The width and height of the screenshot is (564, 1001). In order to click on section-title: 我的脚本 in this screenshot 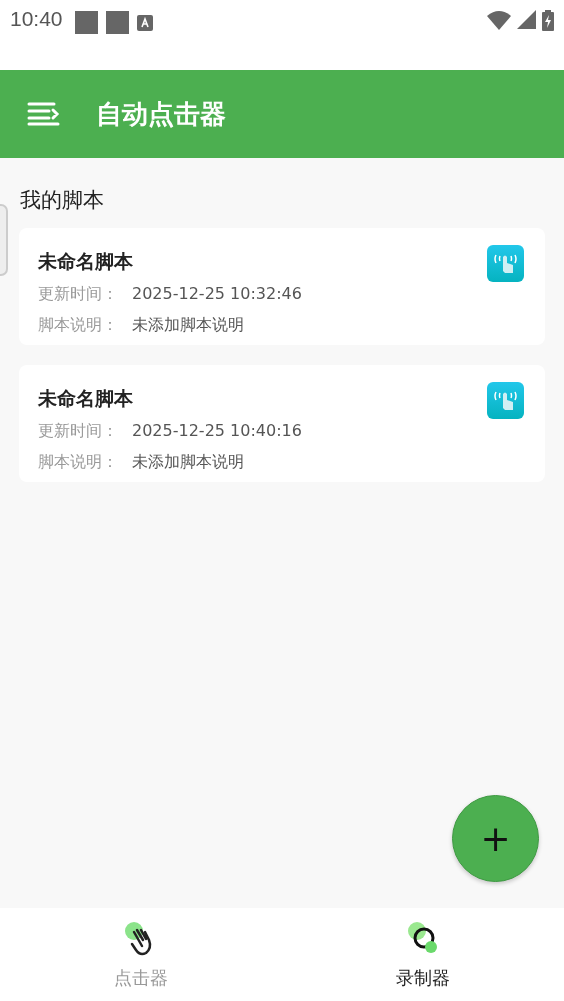, I will do `click(62, 200)`.